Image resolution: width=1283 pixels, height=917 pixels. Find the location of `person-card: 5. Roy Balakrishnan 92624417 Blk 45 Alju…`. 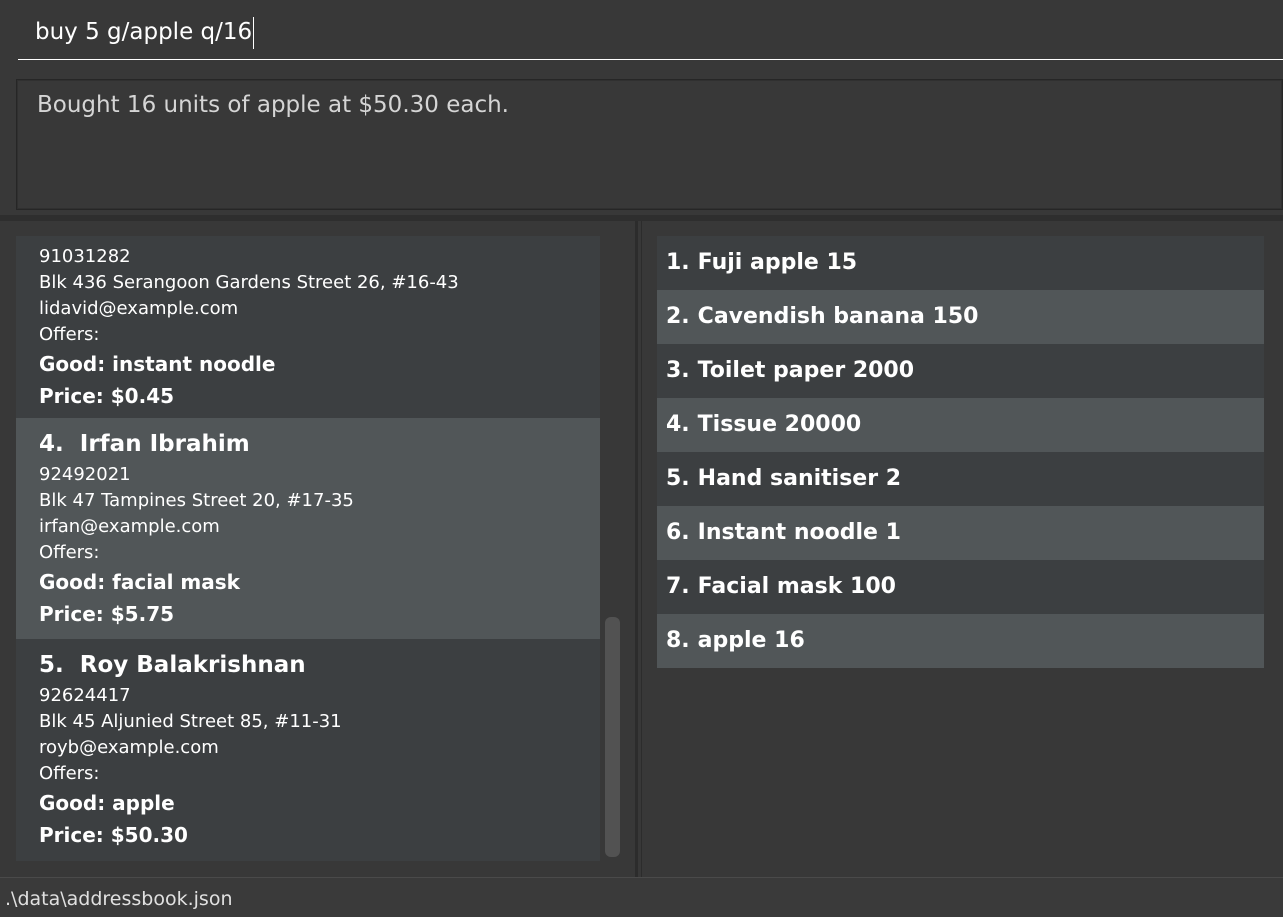

person-card: 5. Roy Balakrishnan 92624417 Blk 45 Alju… is located at coordinates (308, 750).